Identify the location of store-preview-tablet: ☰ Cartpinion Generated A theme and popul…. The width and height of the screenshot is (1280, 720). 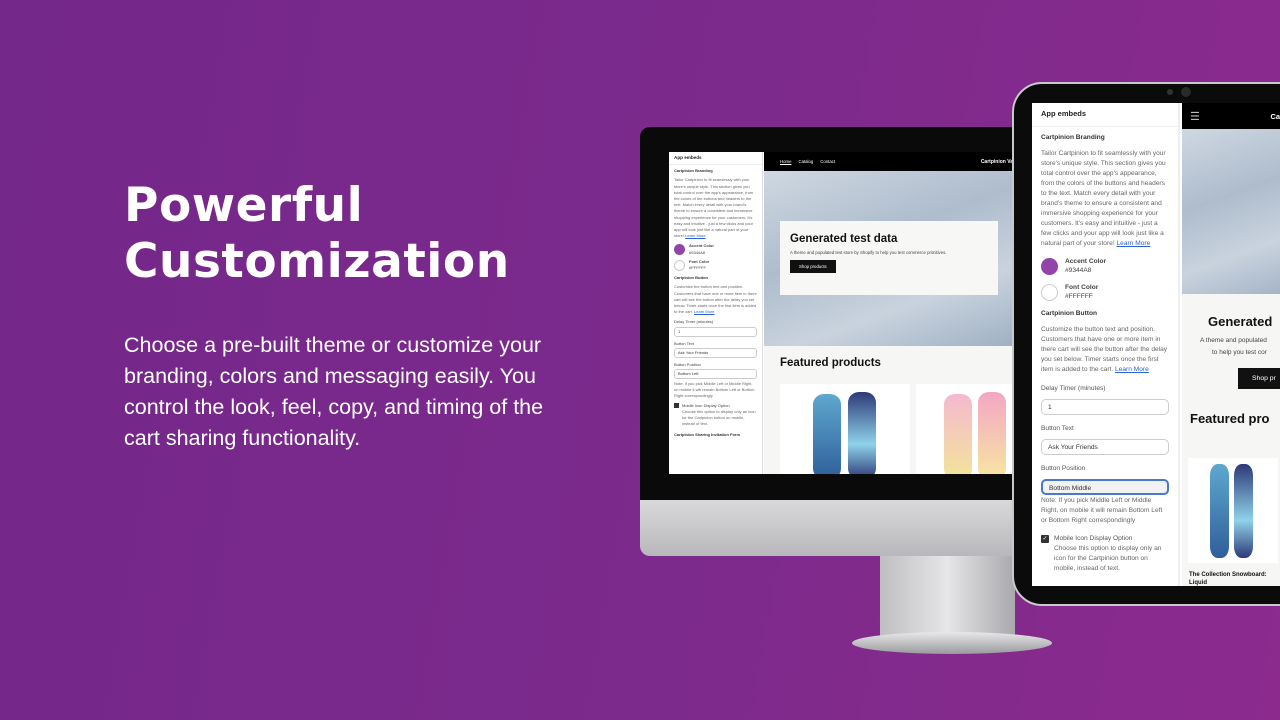
(1231, 344).